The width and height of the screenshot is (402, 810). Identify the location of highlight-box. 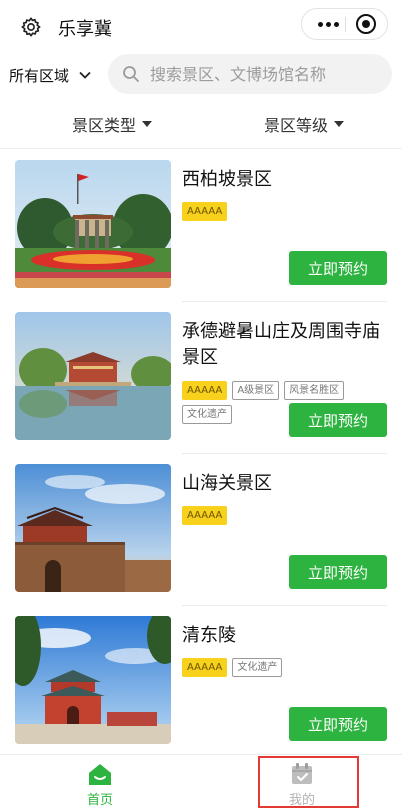
(308, 782).